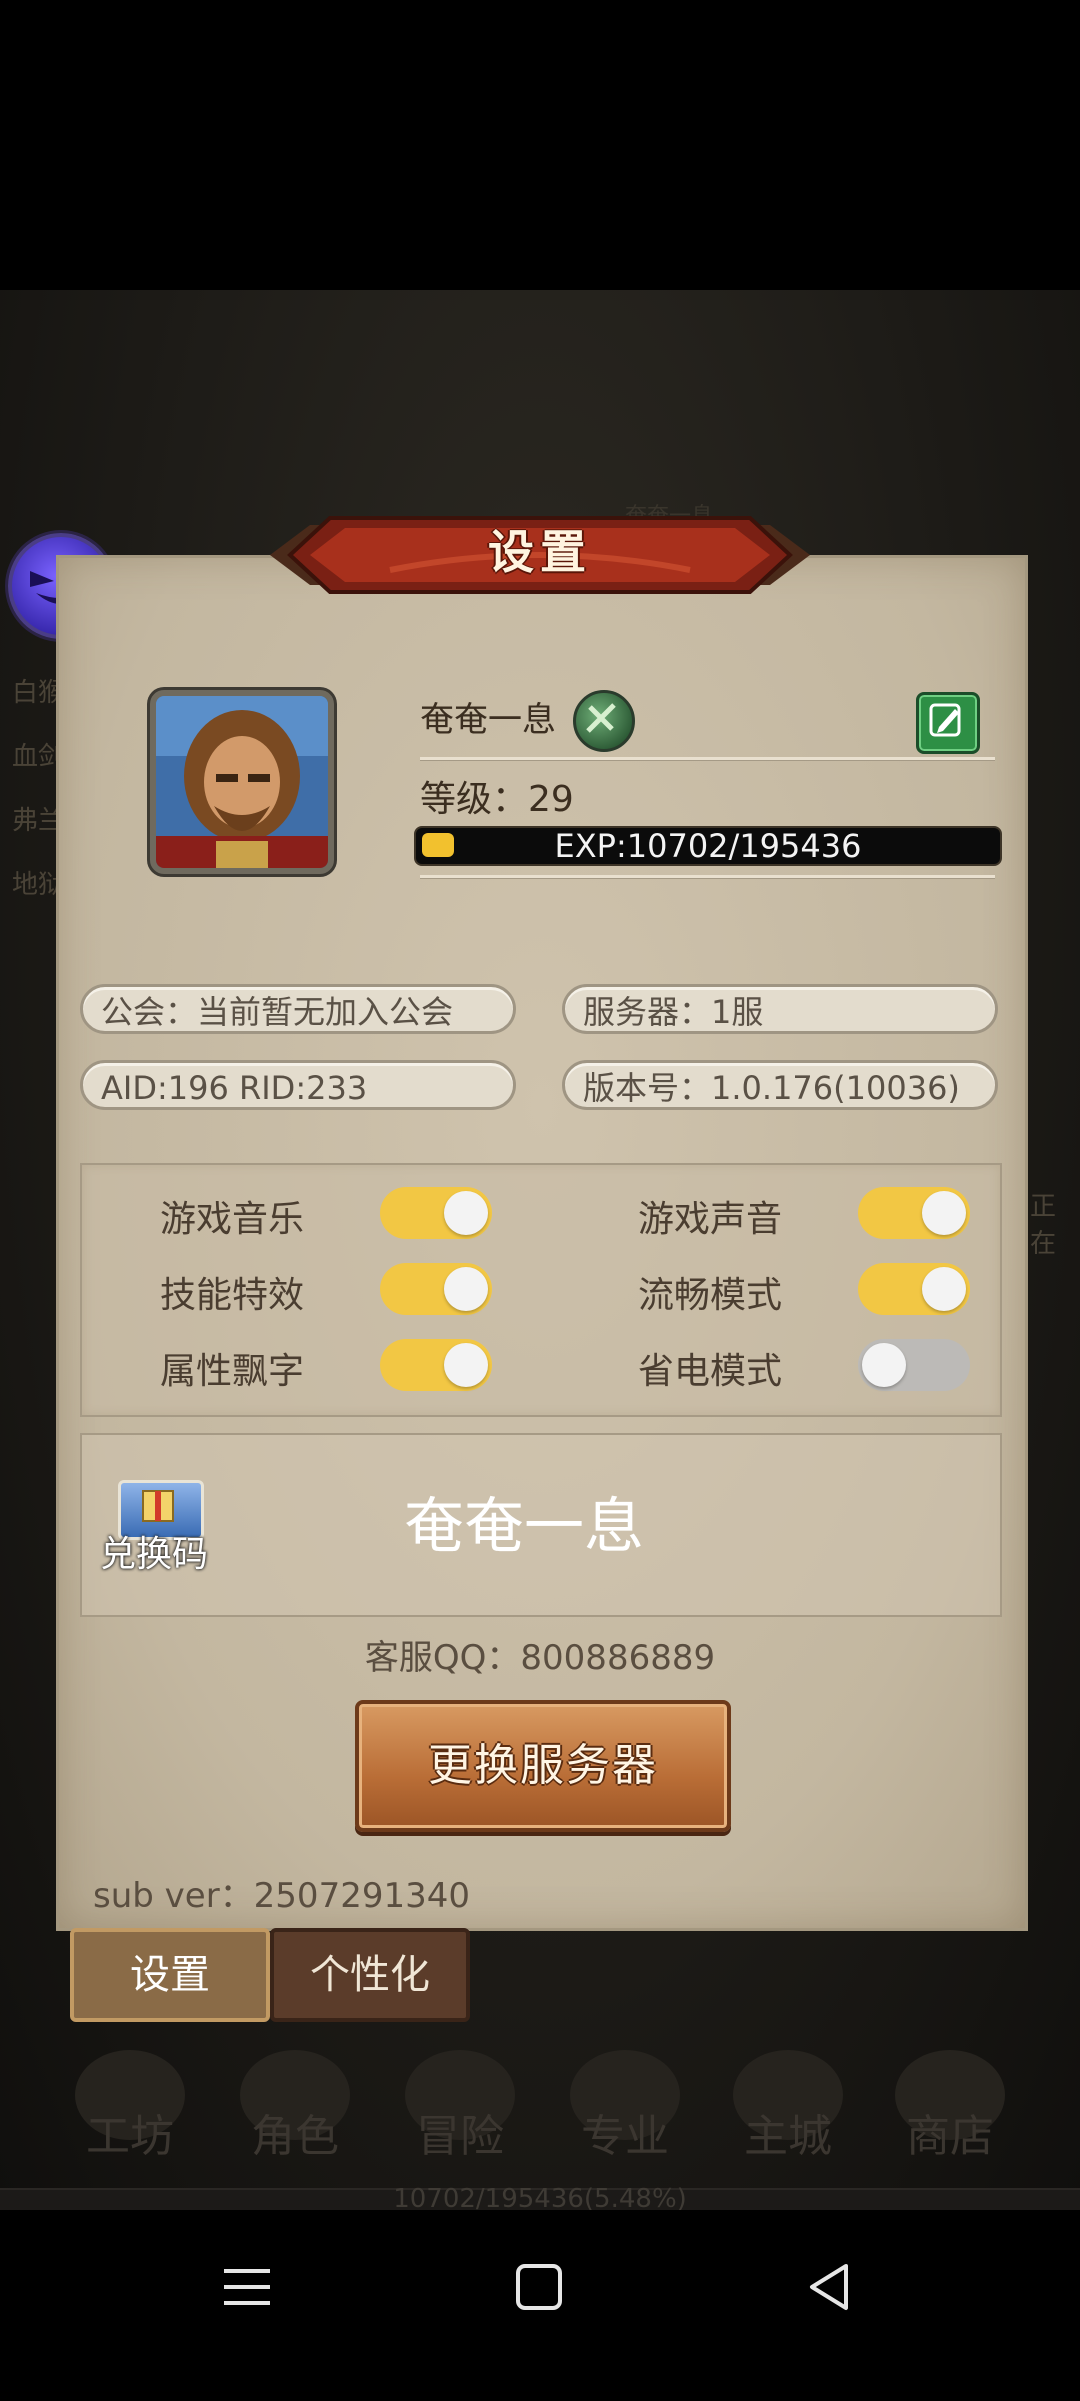 This screenshot has height=2401, width=1080. I want to click on redeem-overlay-name: 奄奄一息, so click(524, 1527).